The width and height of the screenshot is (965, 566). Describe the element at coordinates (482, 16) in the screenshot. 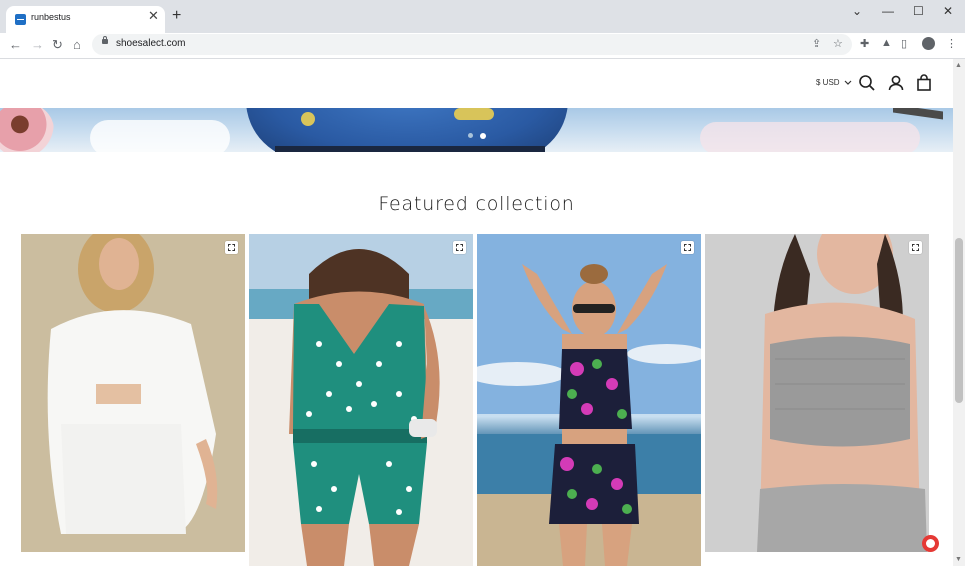

I see `browser-tab-strip: runbestus ✕ + ⌄ — ☐ ✕` at that location.